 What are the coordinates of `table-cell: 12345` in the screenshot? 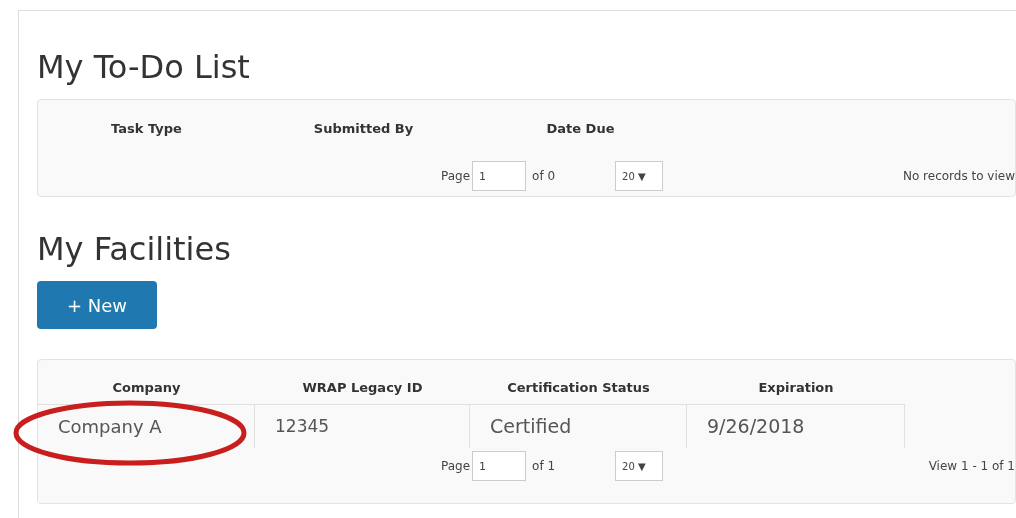 It's located at (362, 426).